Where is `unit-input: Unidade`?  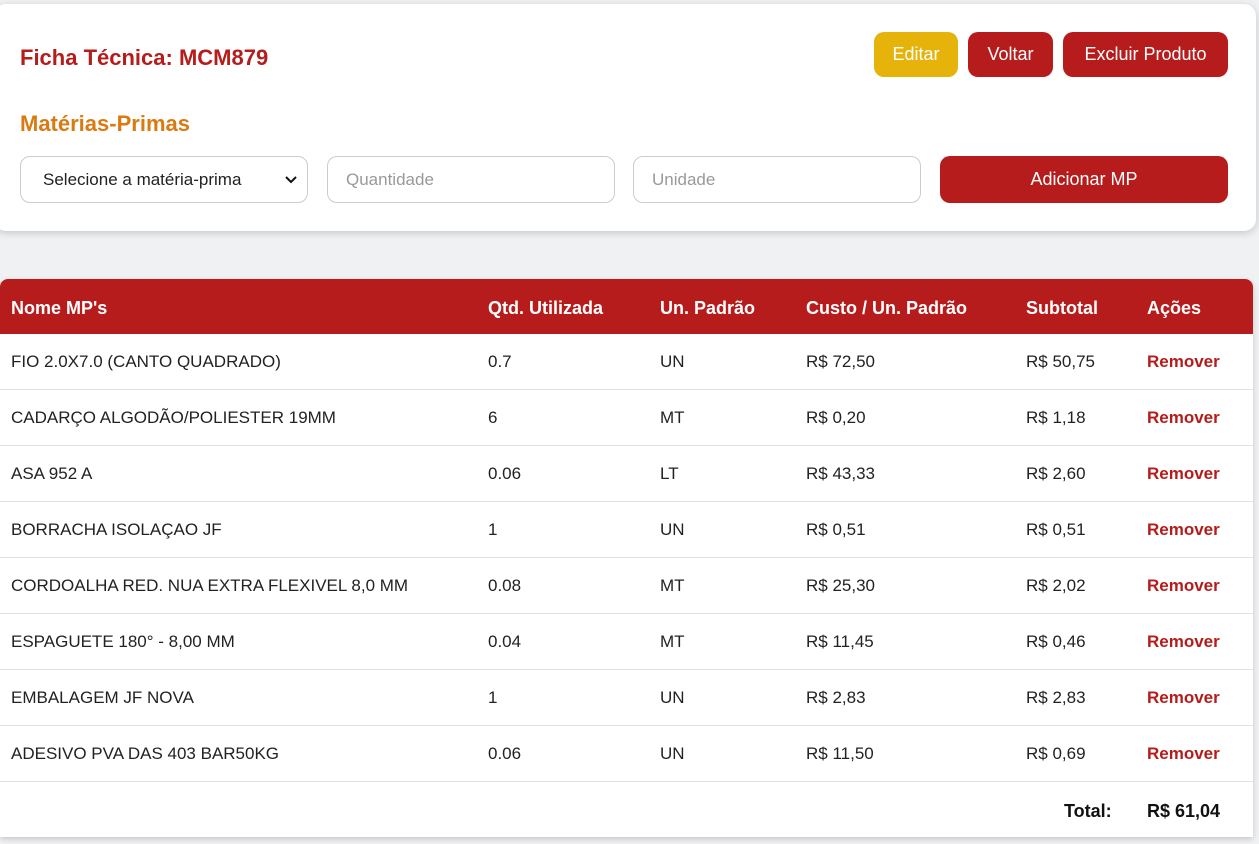
unit-input: Unidade is located at coordinates (777, 179).